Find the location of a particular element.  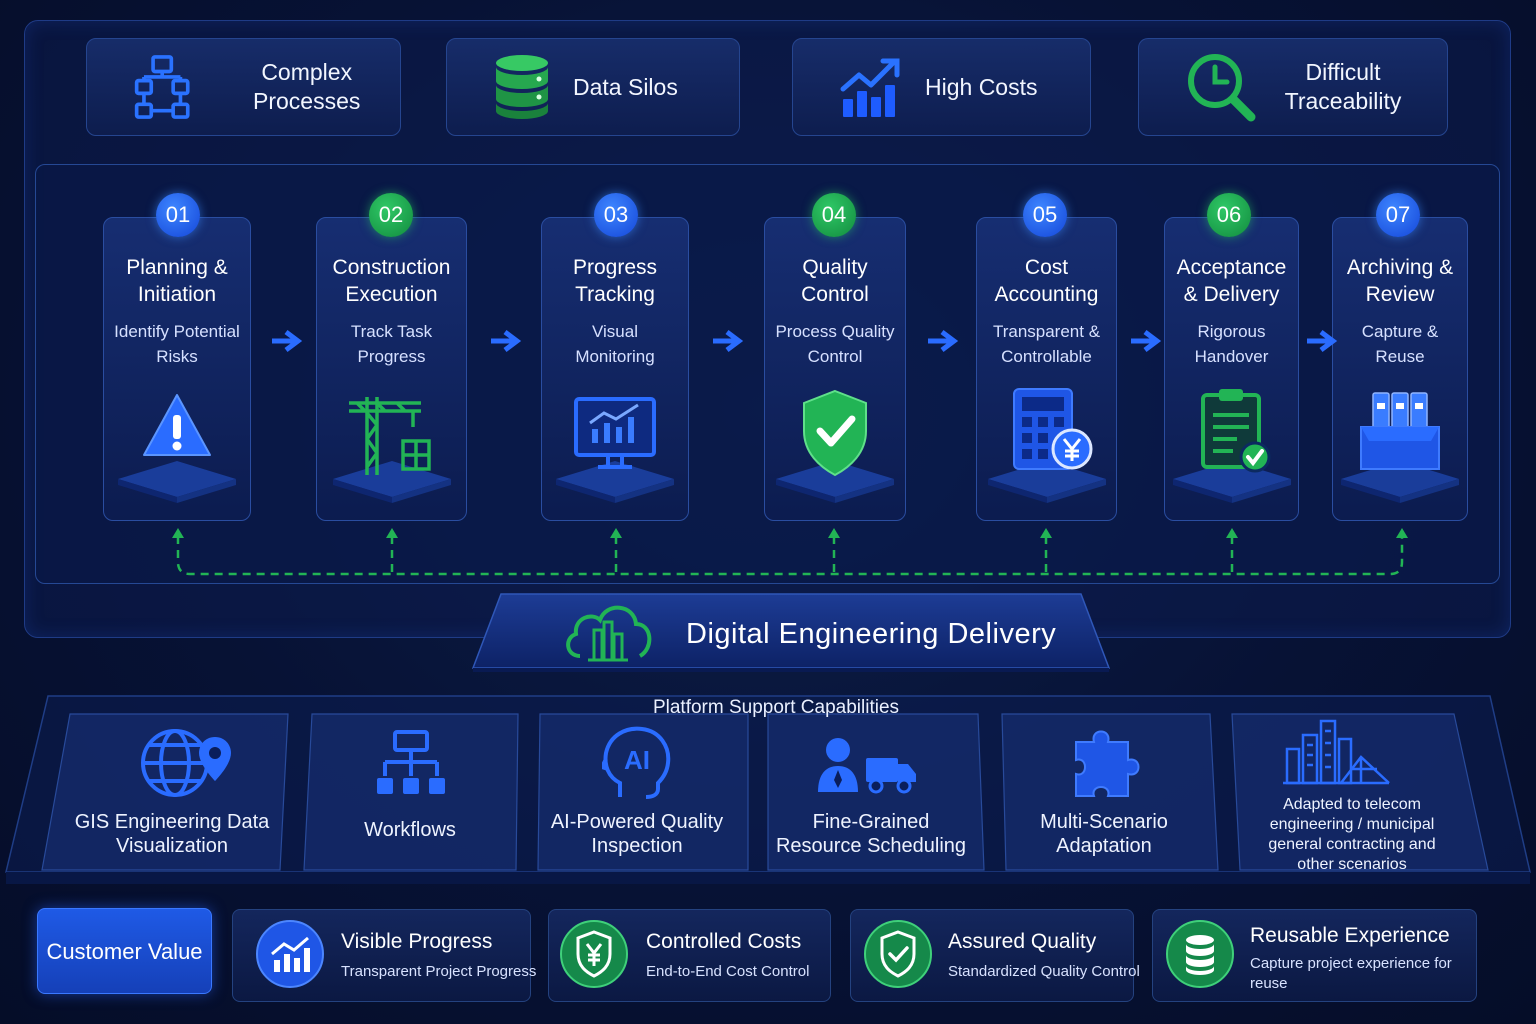

crane-icon is located at coordinates (391, 450).